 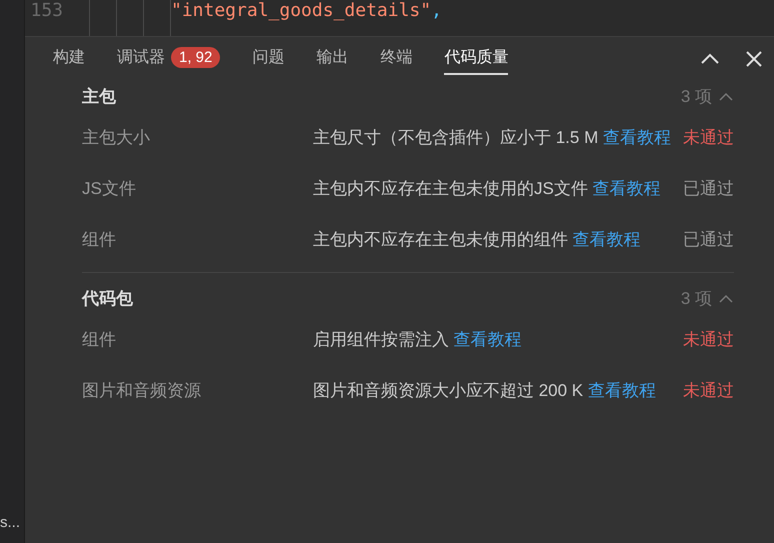 I want to click on check-description: 主包尺寸（不包含插件）应小于 1.5 M 查看教程, so click(x=492, y=138).